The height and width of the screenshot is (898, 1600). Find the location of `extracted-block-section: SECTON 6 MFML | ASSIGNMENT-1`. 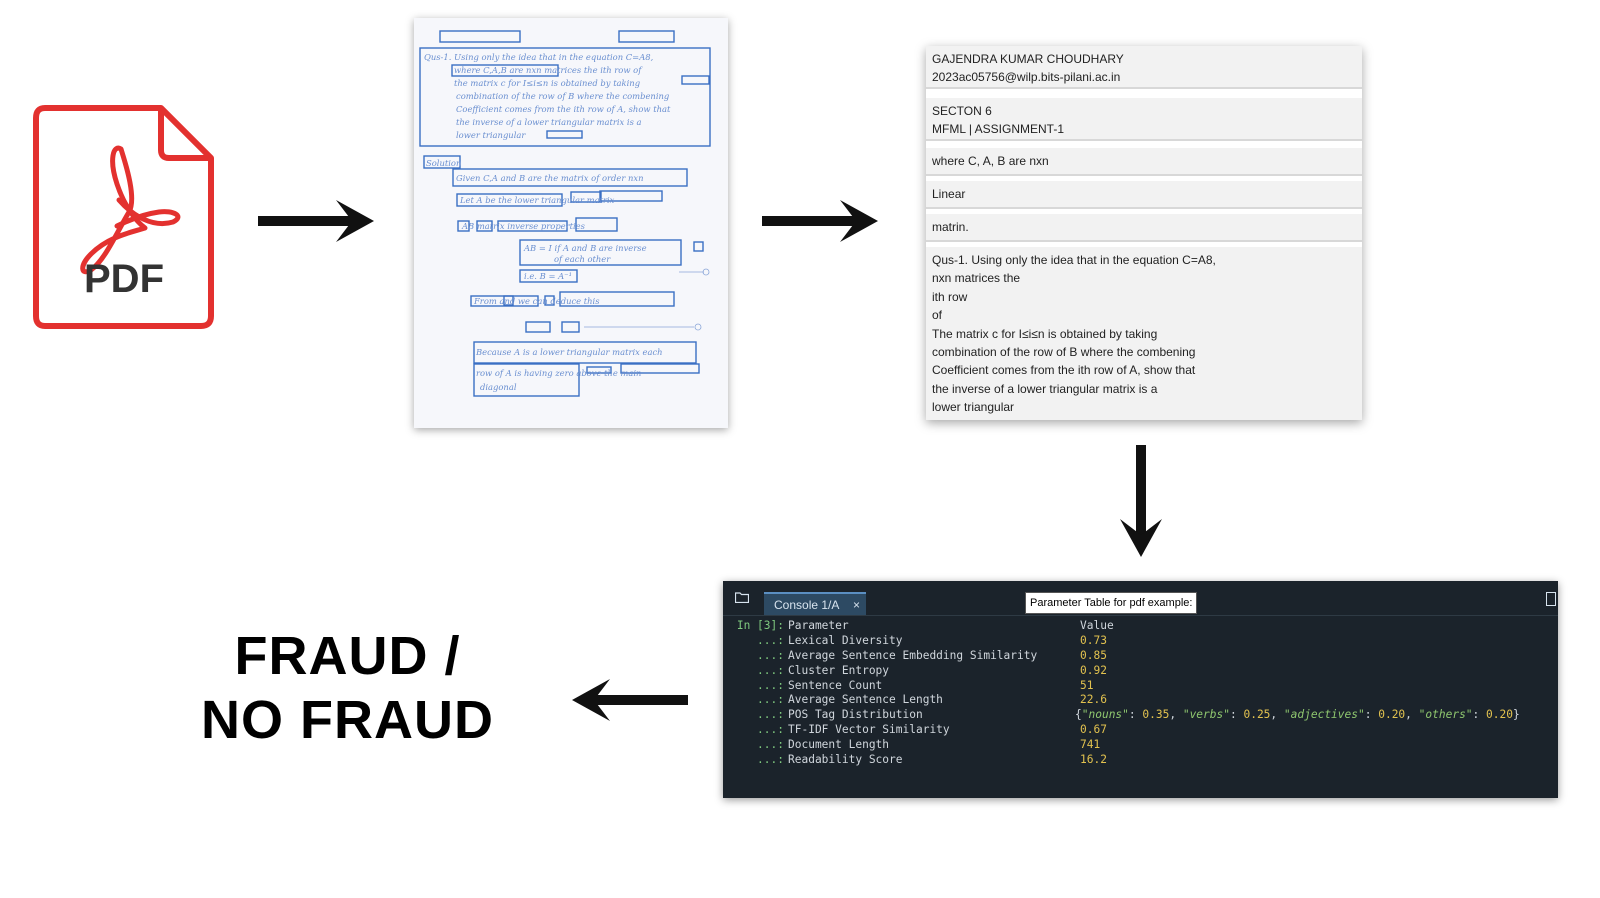

extracted-block-section: SECTON 6 MFML | ASSIGNMENT-1 is located at coordinates (1144, 119).